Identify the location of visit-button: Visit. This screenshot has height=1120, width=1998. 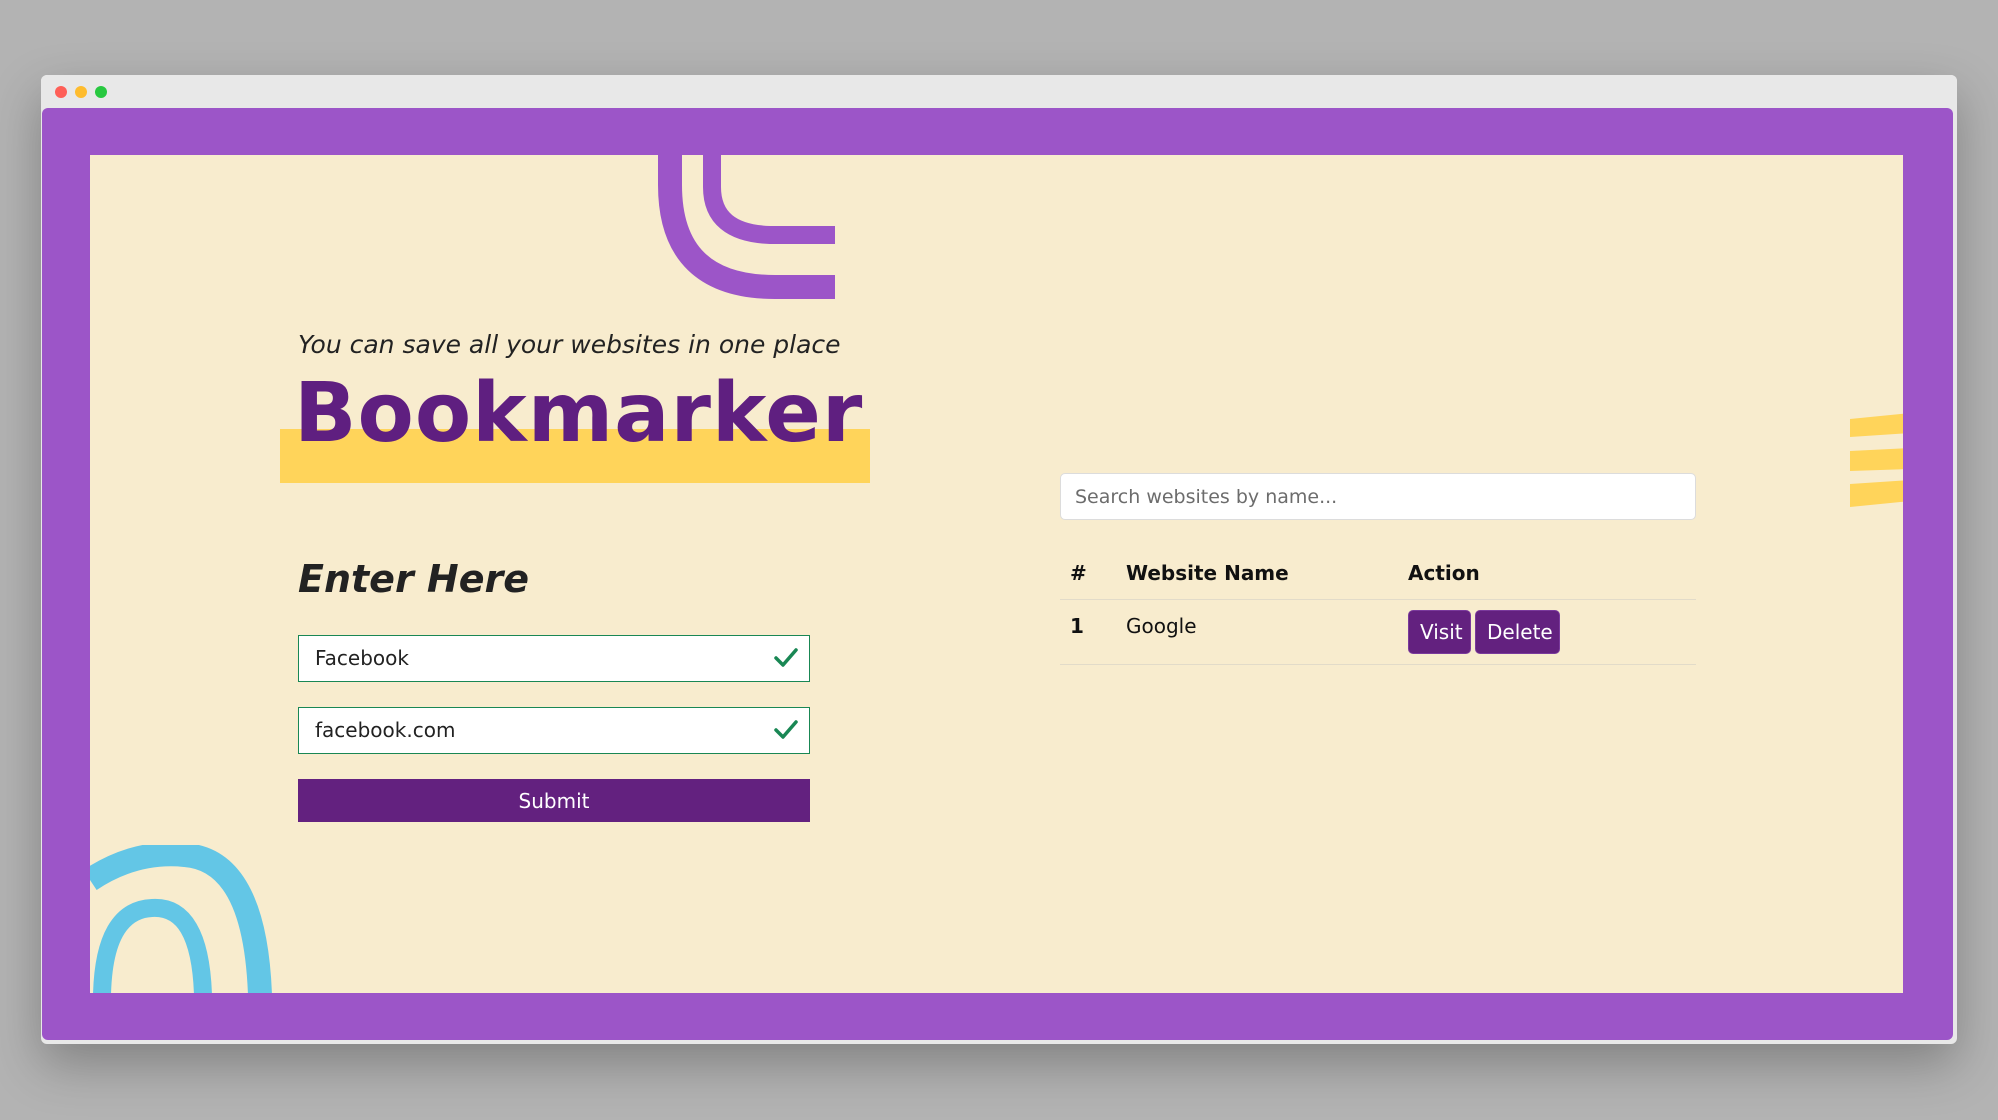
(1439, 632).